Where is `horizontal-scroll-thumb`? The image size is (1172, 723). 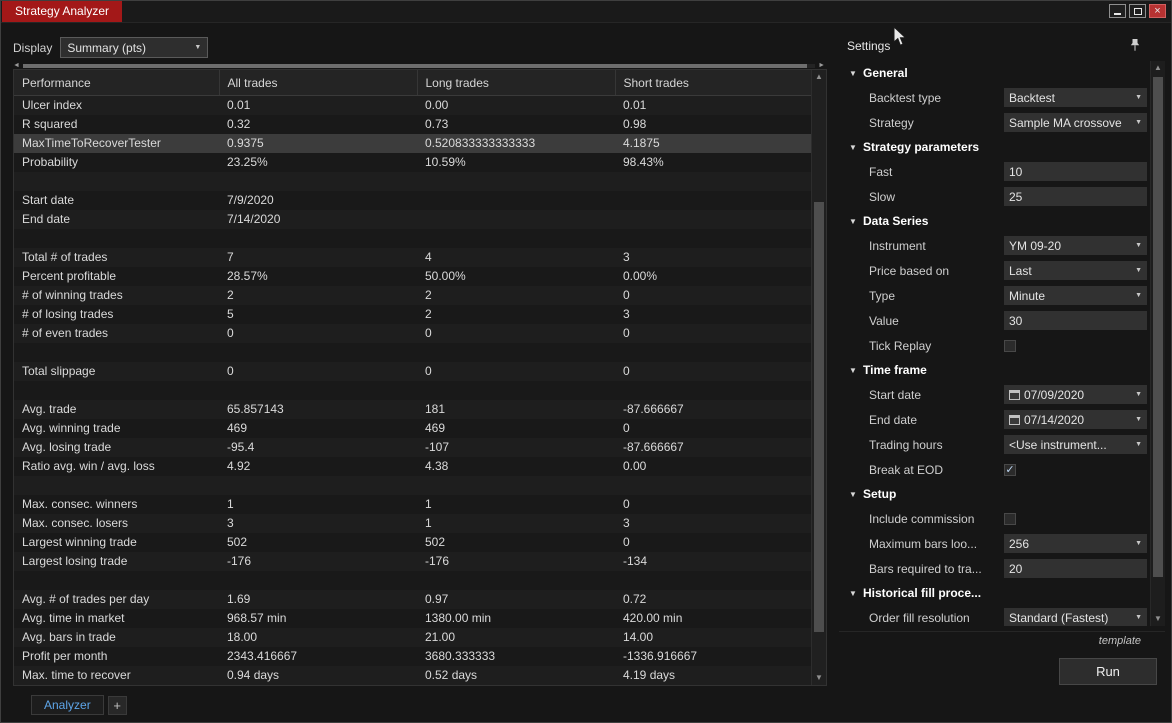
horizontal-scroll-thumb is located at coordinates (415, 66).